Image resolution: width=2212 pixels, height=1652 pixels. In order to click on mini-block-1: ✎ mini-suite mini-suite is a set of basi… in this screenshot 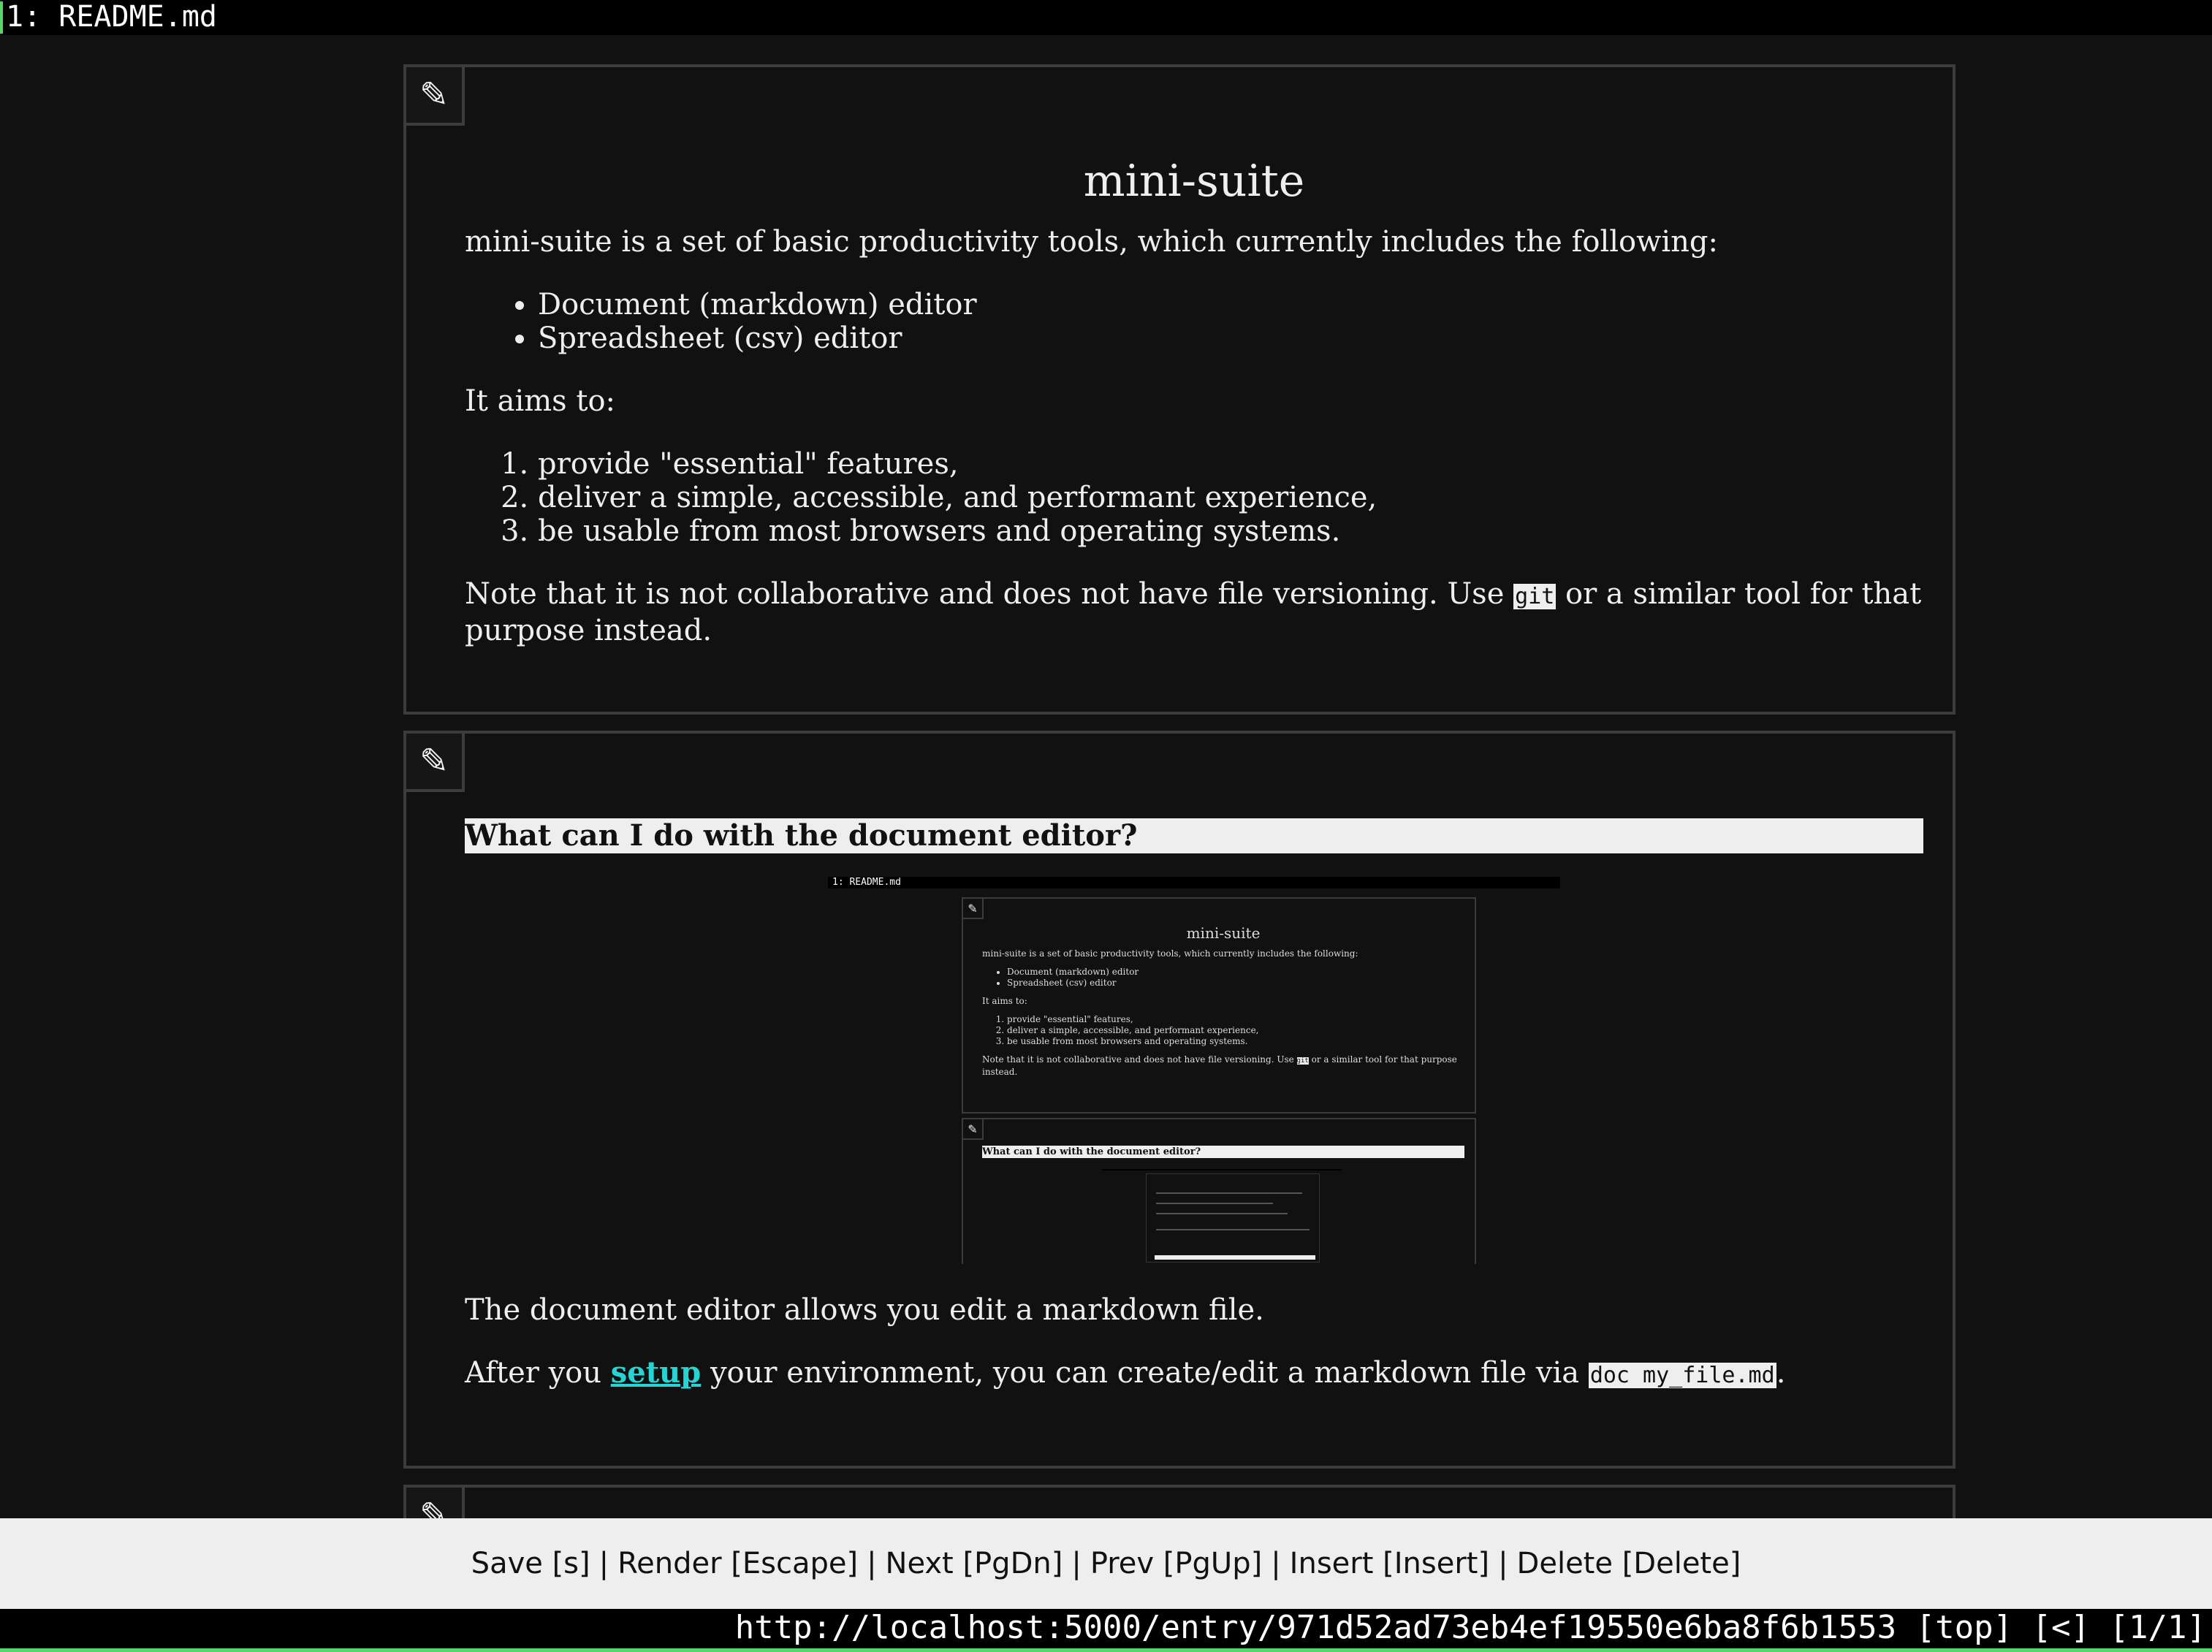, I will do `click(1219, 1005)`.